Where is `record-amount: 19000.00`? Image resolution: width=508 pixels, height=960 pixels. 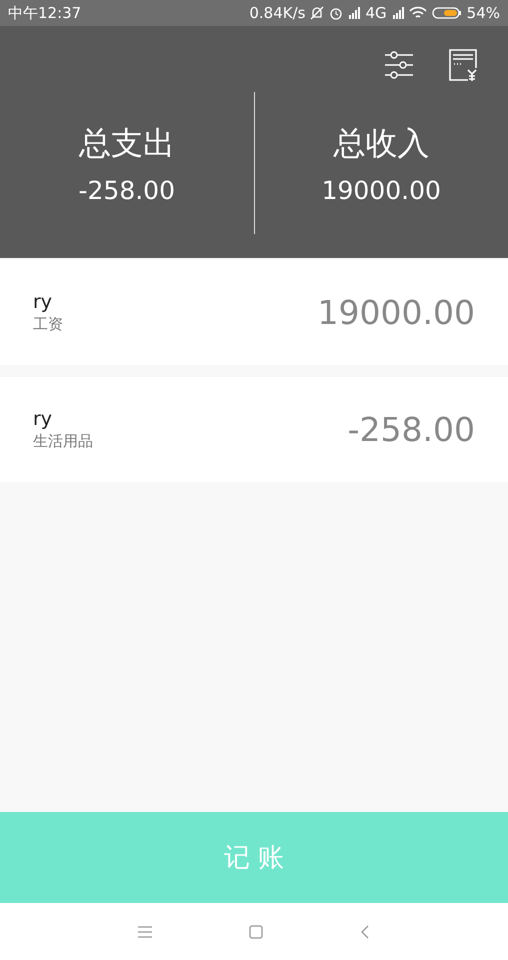
record-amount: 19000.00 is located at coordinates (396, 312).